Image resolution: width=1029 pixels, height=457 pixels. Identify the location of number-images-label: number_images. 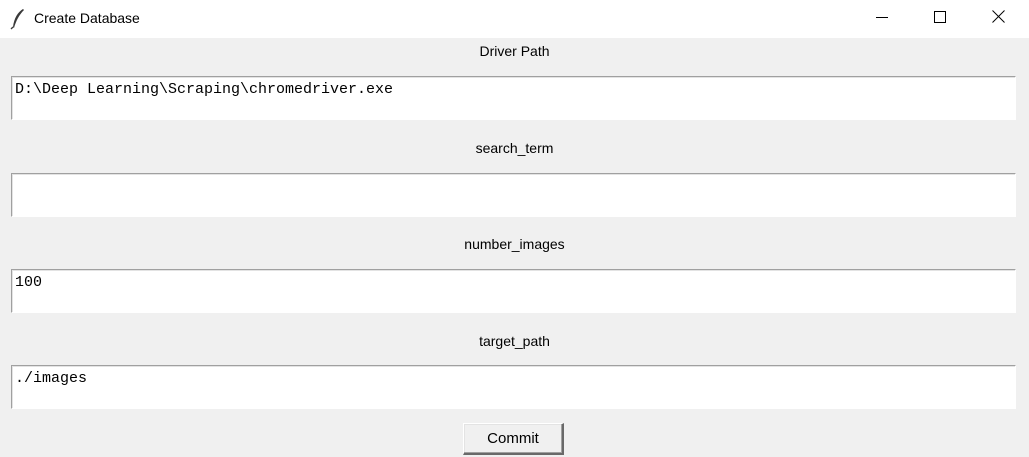
(514, 244).